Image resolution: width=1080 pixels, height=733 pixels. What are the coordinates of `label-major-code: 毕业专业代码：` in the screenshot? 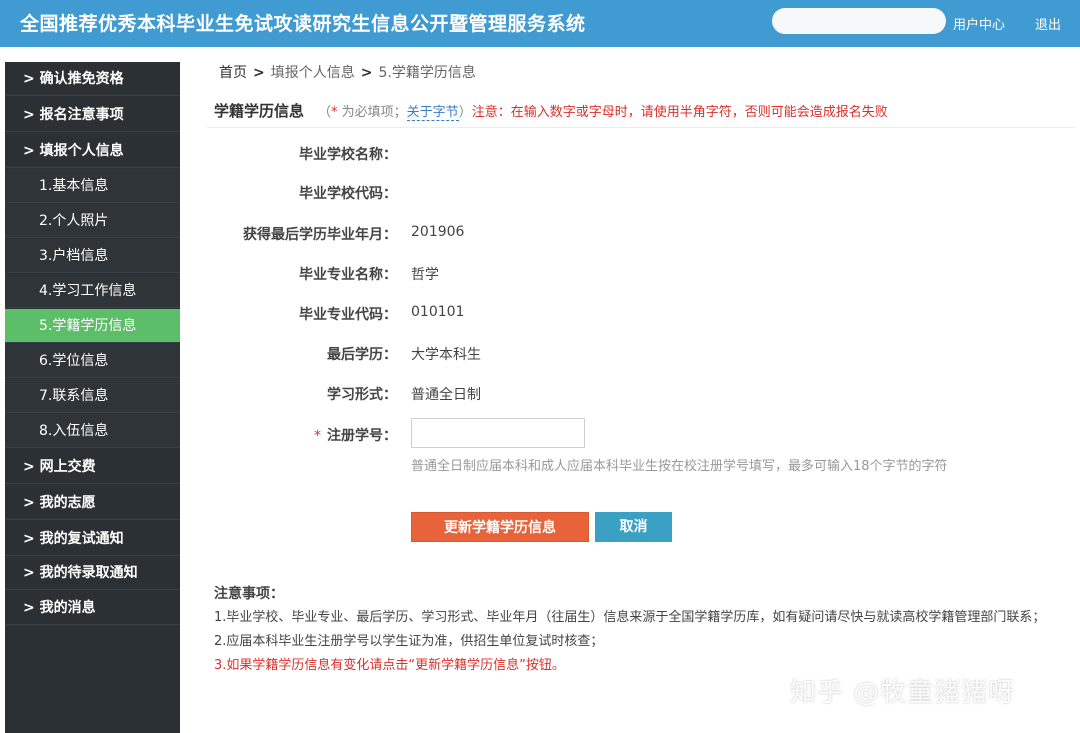 It's located at (348, 315).